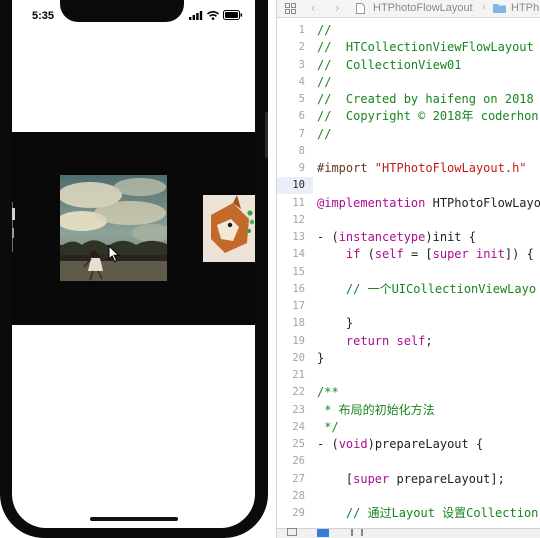  What do you see at coordinates (337, 7) in the screenshot?
I see `forward-arrow-icon: ›` at bounding box center [337, 7].